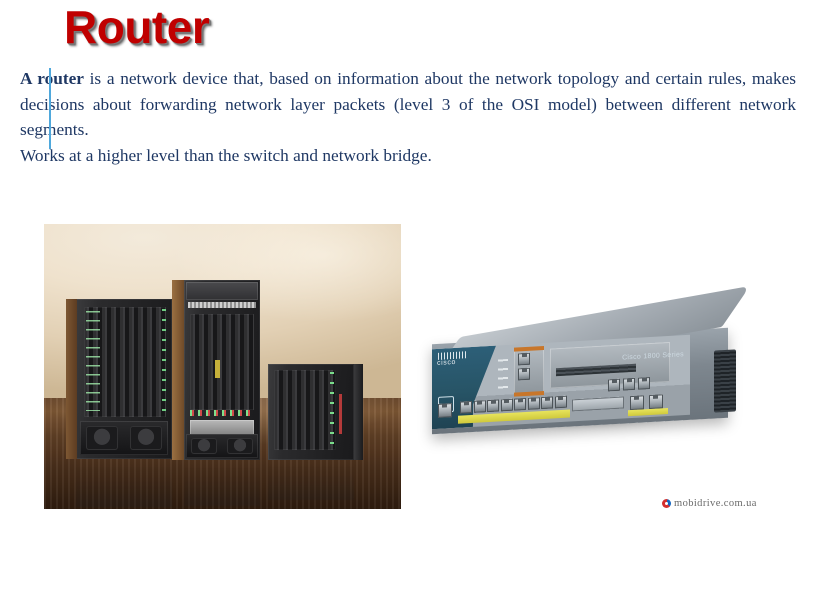 The image size is (816, 613). What do you see at coordinates (93, 361) in the screenshot?
I see `chassis-left-status-leds` at bounding box center [93, 361].